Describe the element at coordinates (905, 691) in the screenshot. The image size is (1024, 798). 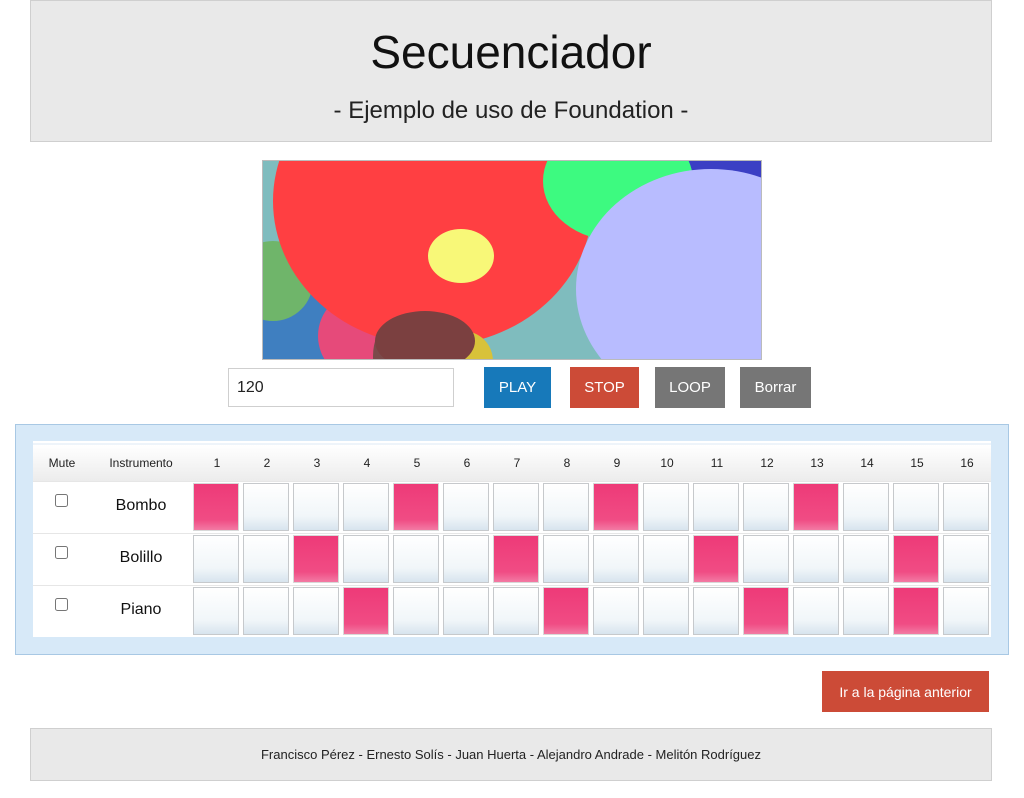
I see `back-button: Ir a la página anterior` at that location.